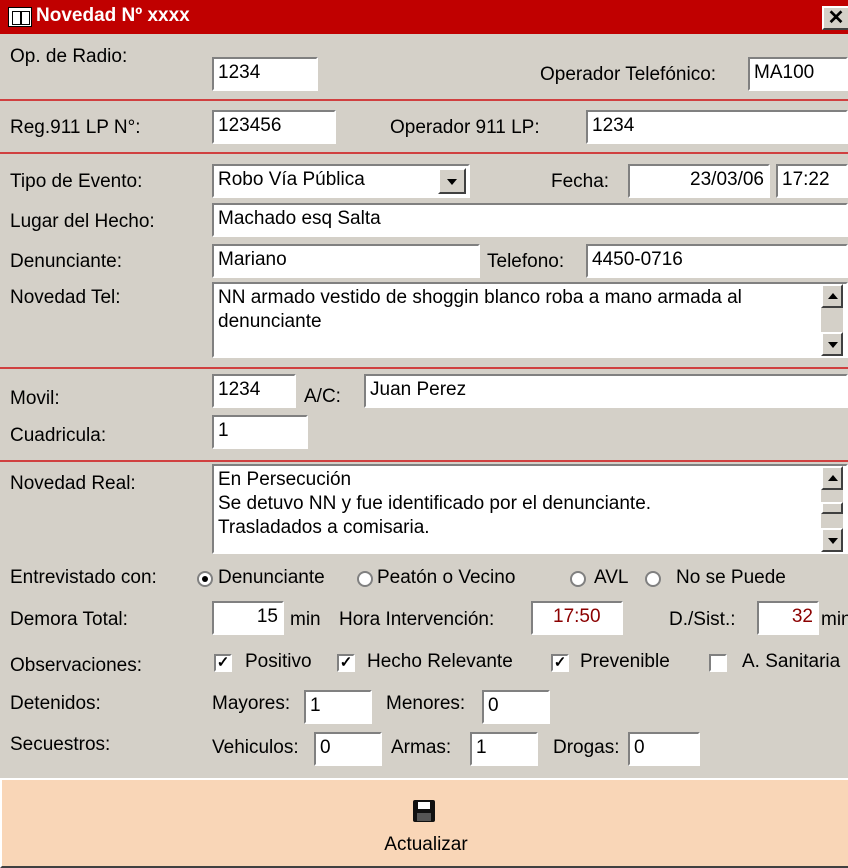 The image size is (848, 868). I want to click on update-button-label: Actualizar, so click(426, 844).